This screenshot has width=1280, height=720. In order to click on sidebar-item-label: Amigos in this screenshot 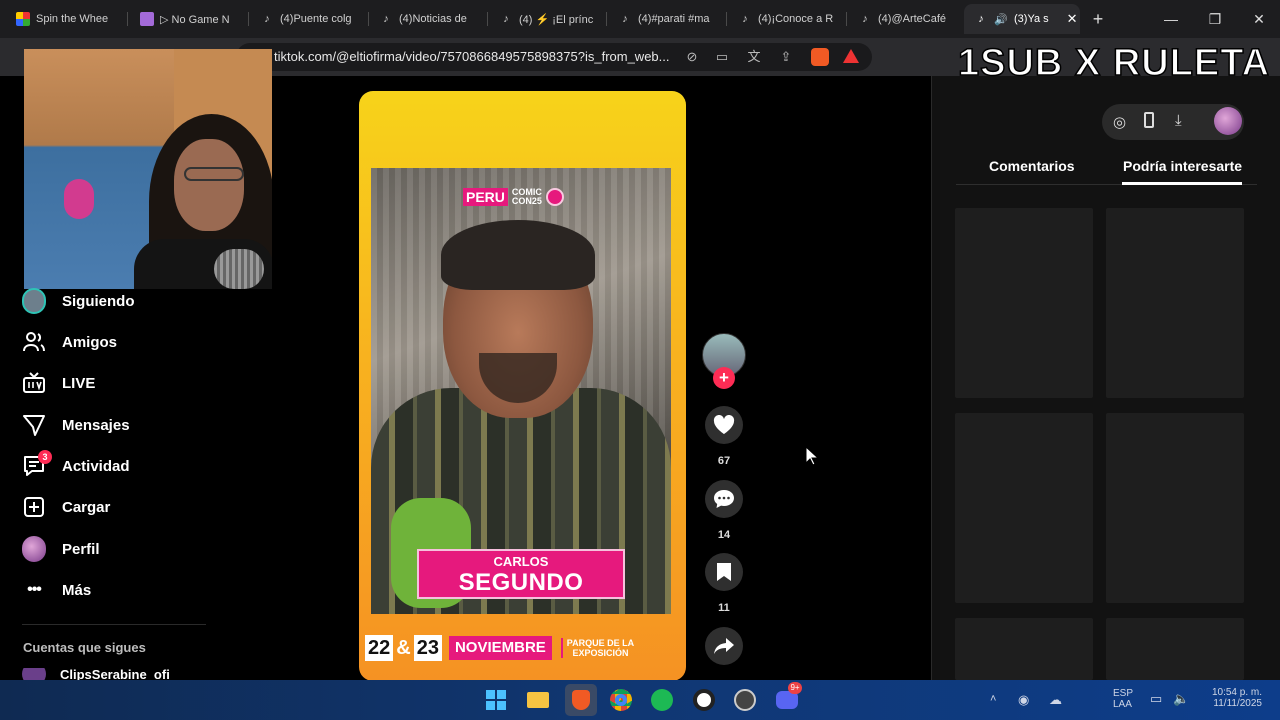, I will do `click(90, 342)`.